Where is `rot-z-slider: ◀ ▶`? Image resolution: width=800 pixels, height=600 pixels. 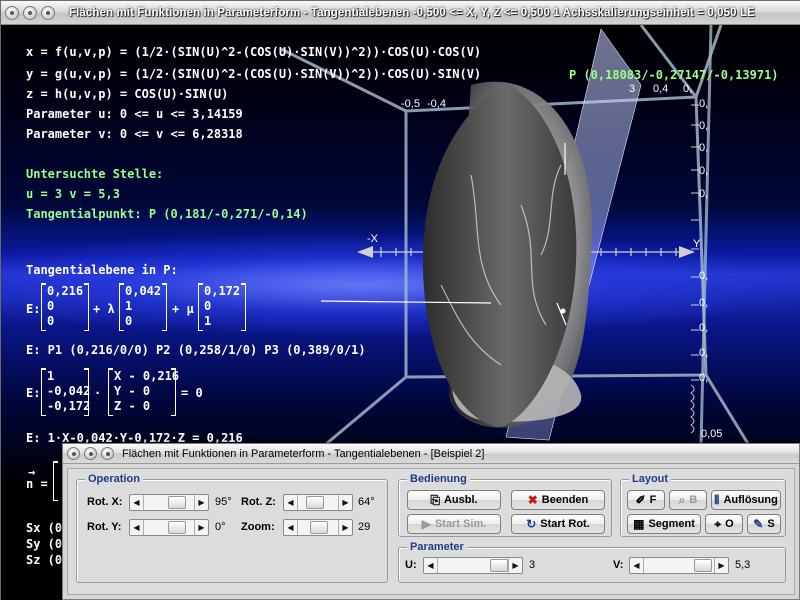 rot-z-slider: ◀ ▶ is located at coordinates (318, 502).